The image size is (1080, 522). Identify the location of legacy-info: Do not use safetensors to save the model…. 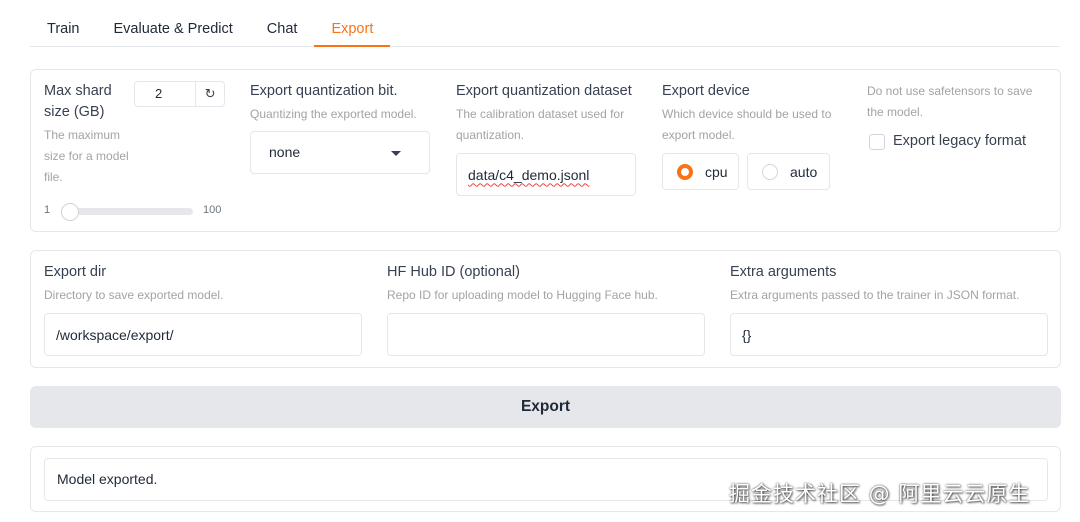
(950, 101).